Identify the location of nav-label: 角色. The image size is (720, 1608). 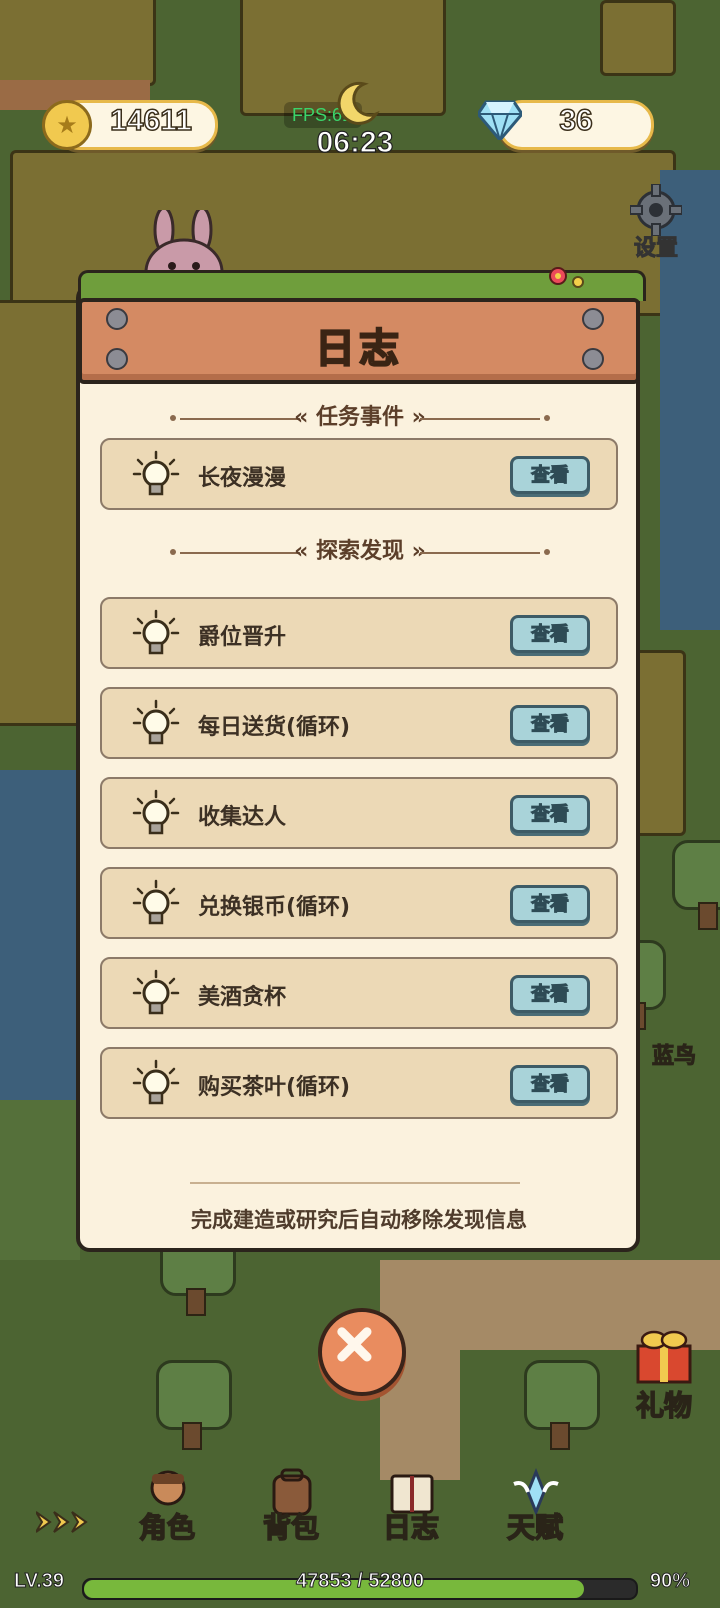
(167, 1527).